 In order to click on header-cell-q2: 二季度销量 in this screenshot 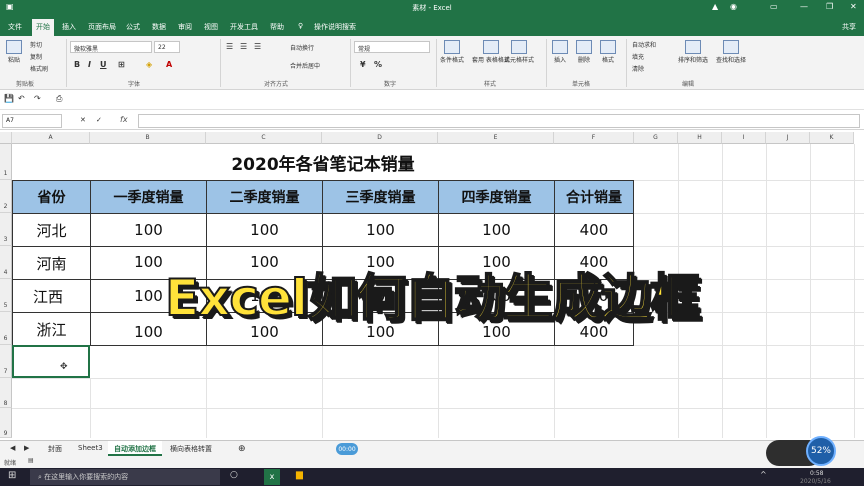, I will do `click(264, 197)`.